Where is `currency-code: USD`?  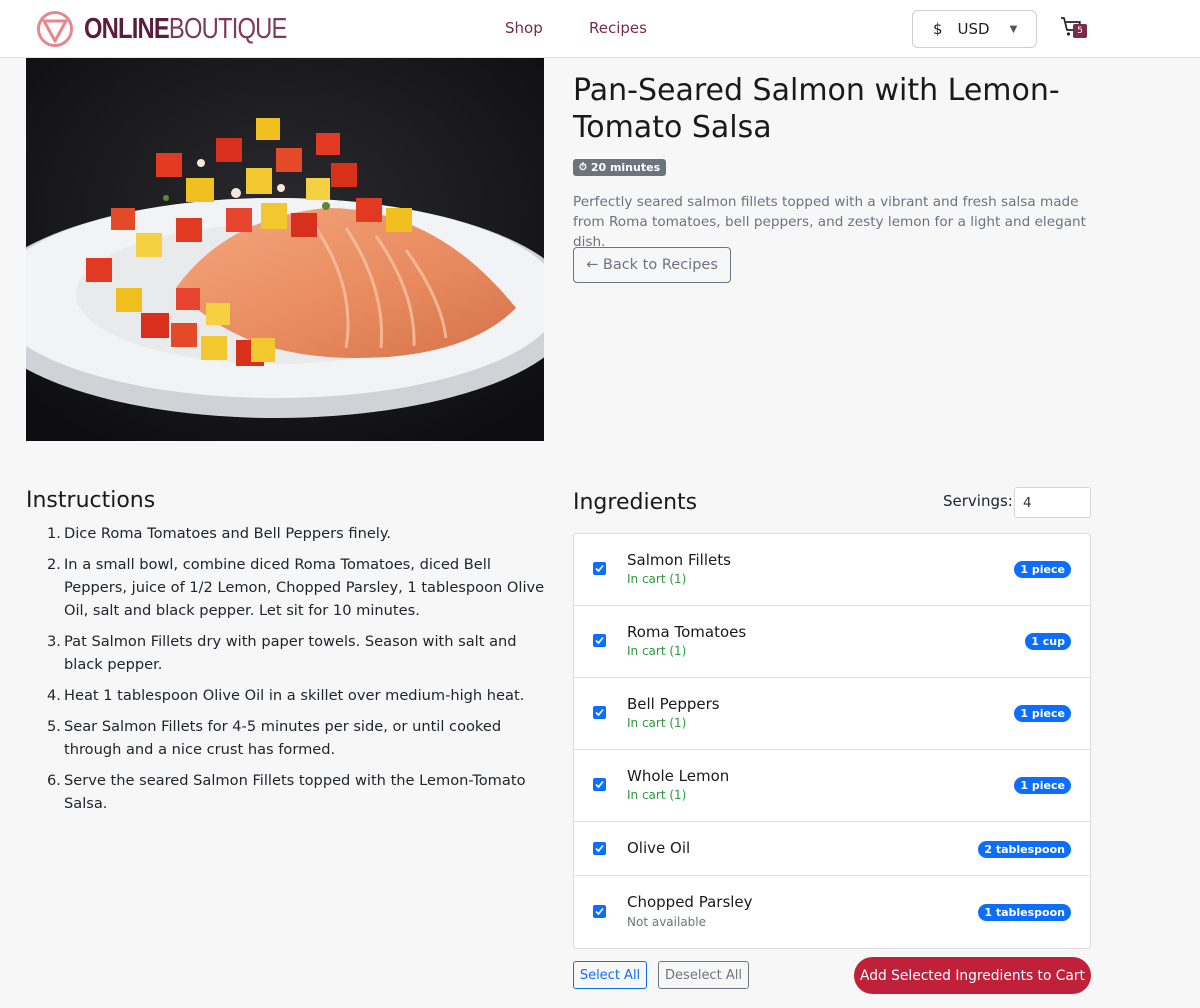
currency-code: USD is located at coordinates (973, 29).